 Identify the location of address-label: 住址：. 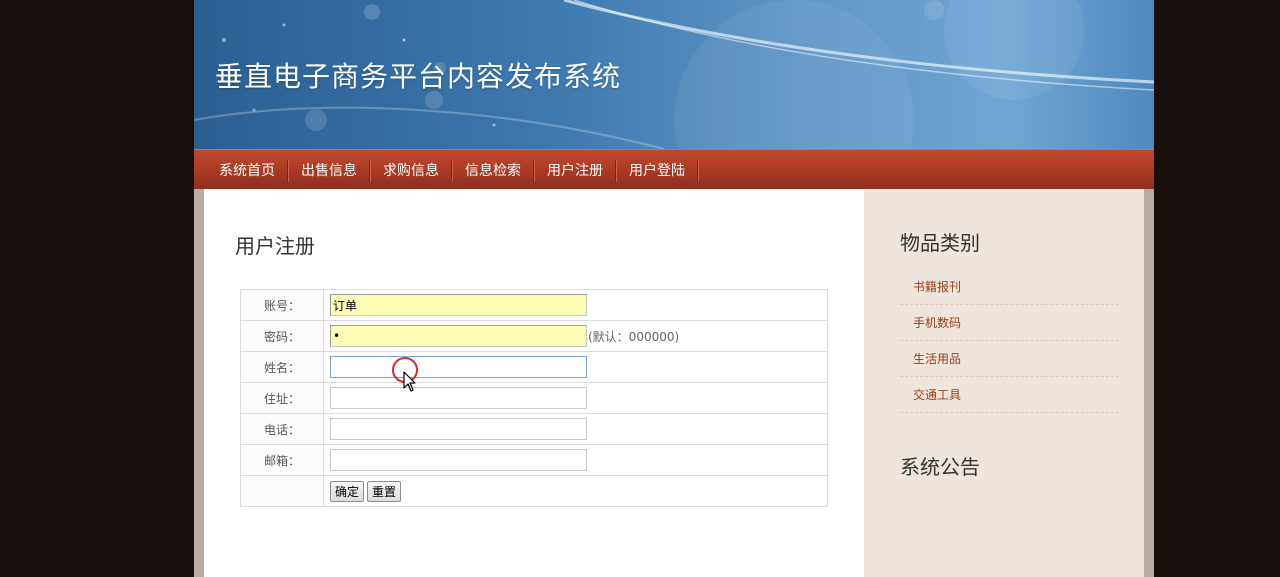
(282, 398).